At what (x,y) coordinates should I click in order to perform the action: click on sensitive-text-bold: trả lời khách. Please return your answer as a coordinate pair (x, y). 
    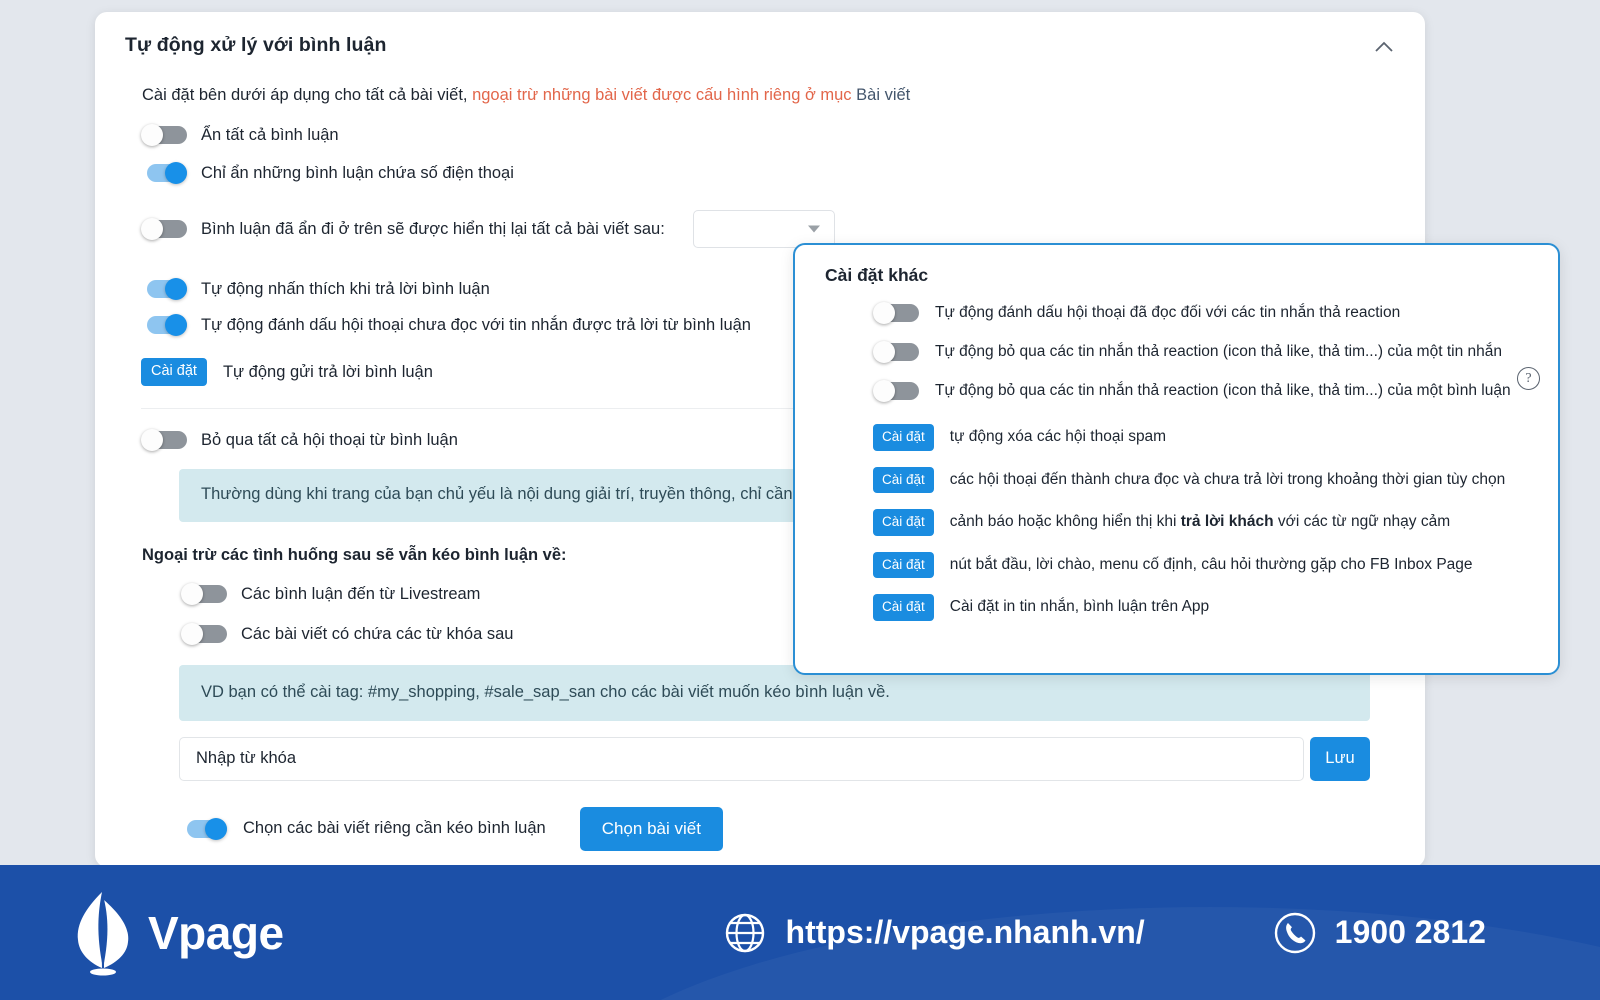
    Looking at the image, I should click on (1227, 522).